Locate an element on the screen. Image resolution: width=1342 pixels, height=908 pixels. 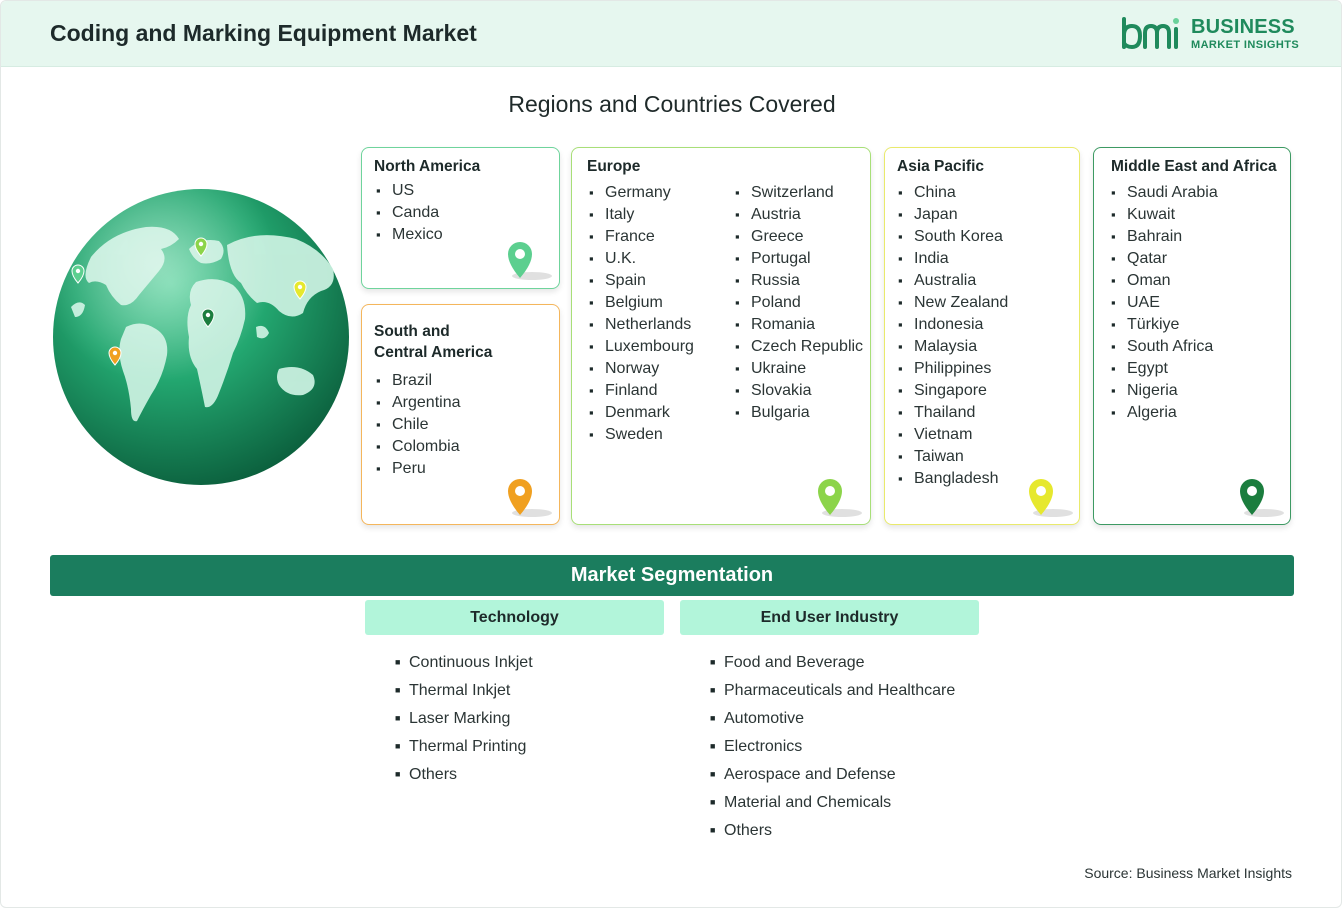
globe-icon is located at coordinates (201, 337).